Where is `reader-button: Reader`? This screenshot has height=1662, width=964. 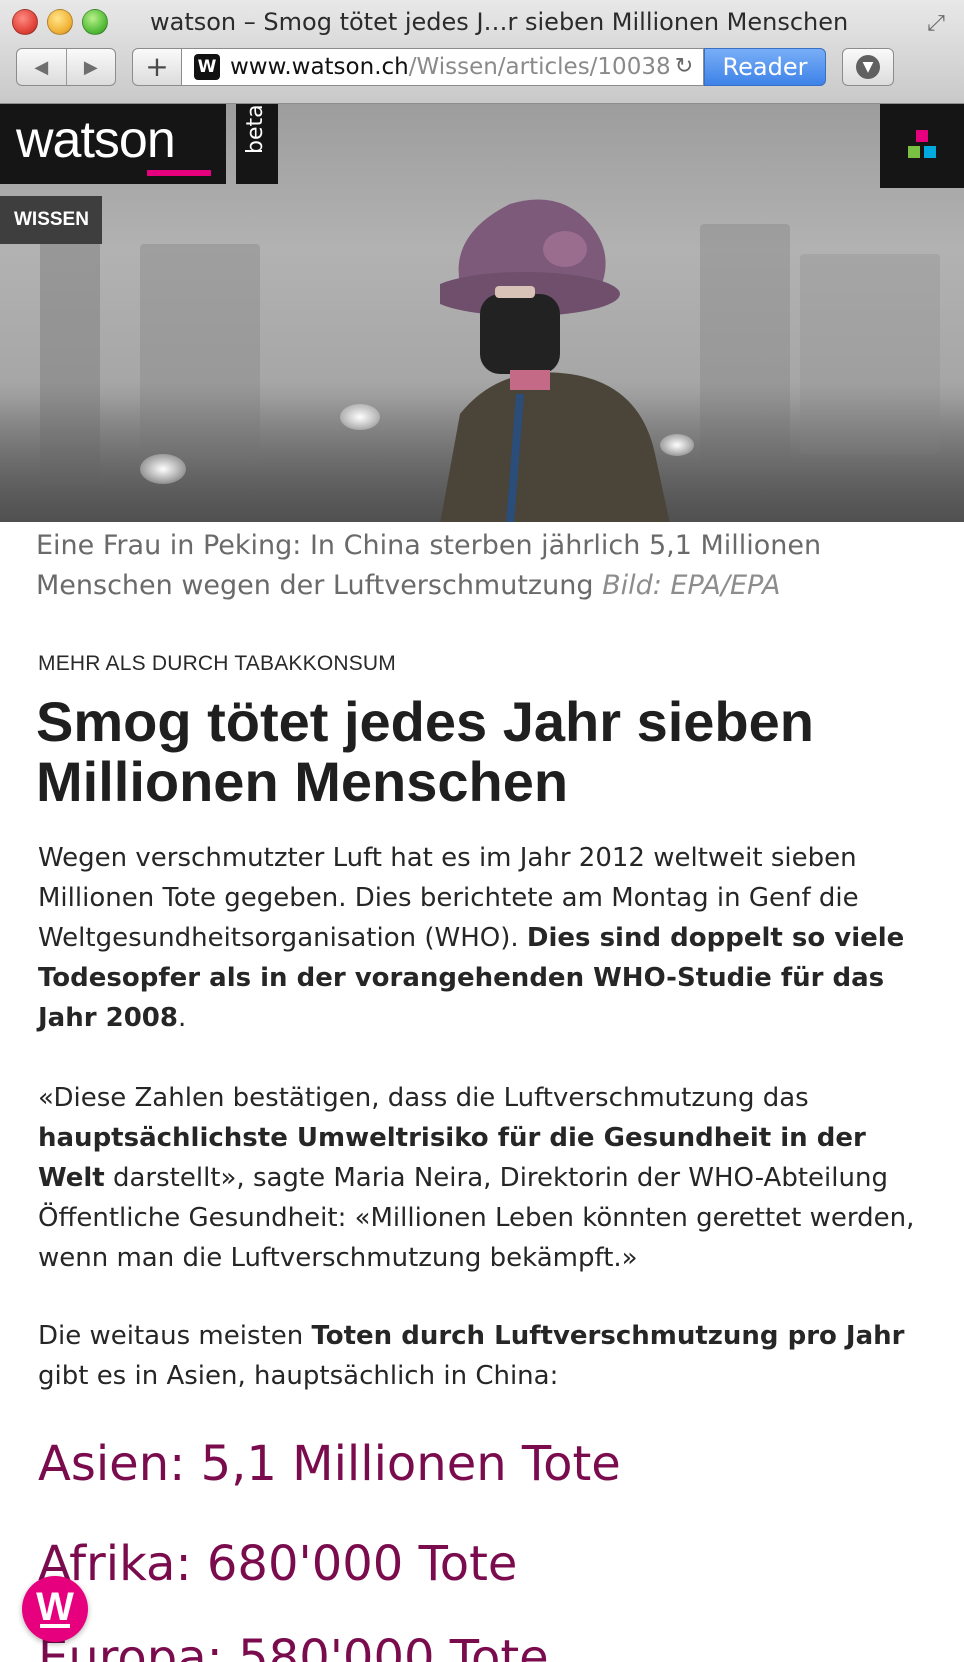
reader-button: Reader is located at coordinates (765, 67).